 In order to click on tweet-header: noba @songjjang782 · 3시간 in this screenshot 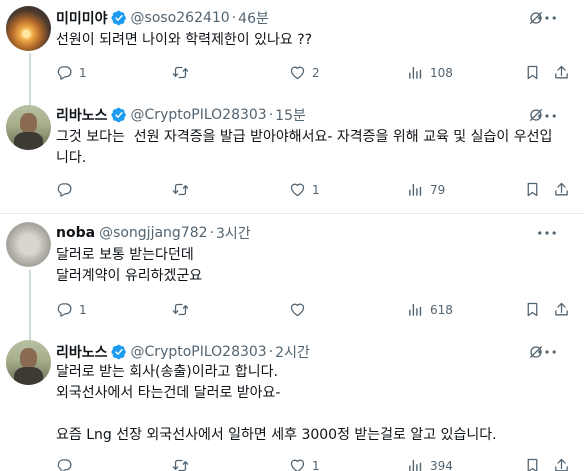, I will do `click(153, 233)`.